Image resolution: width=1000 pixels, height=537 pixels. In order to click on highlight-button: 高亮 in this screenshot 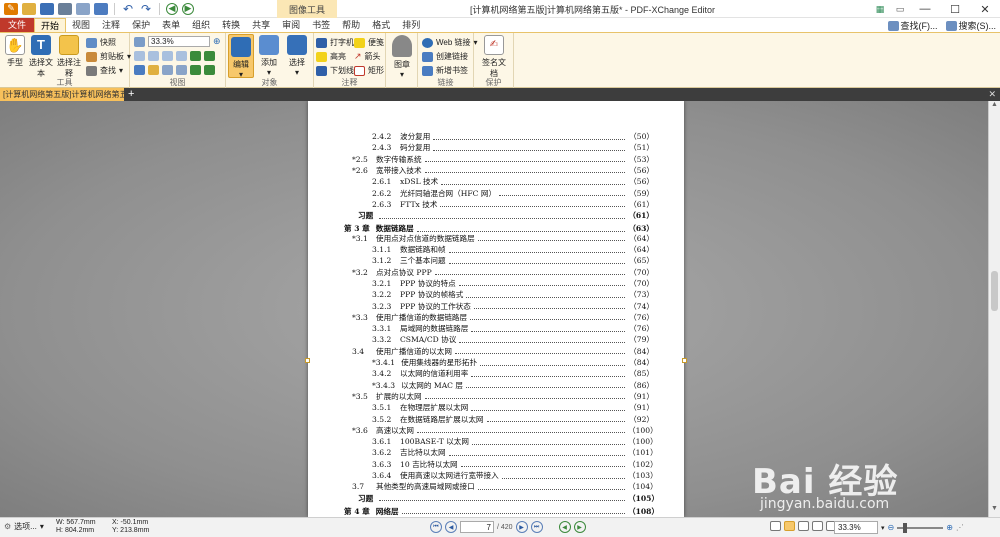, I will do `click(331, 56)`.